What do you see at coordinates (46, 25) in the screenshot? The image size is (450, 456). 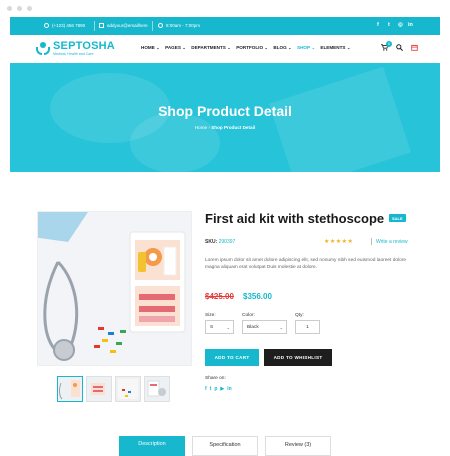 I see `phone-icon` at bounding box center [46, 25].